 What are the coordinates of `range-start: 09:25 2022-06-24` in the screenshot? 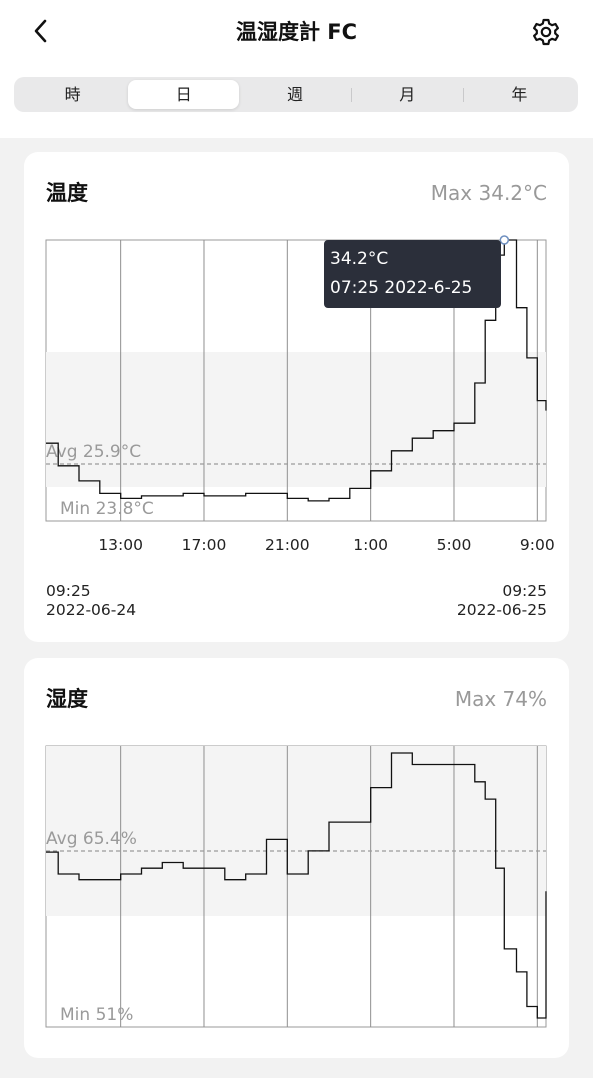 It's located at (91, 601).